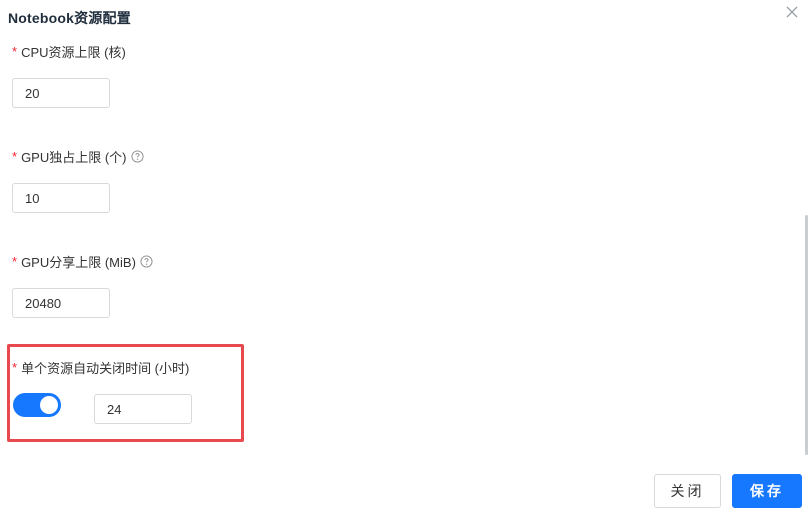 This screenshot has height=514, width=808. I want to click on gpu-exclusive-label-row: * GPU独占上限 (个), so click(78, 156).